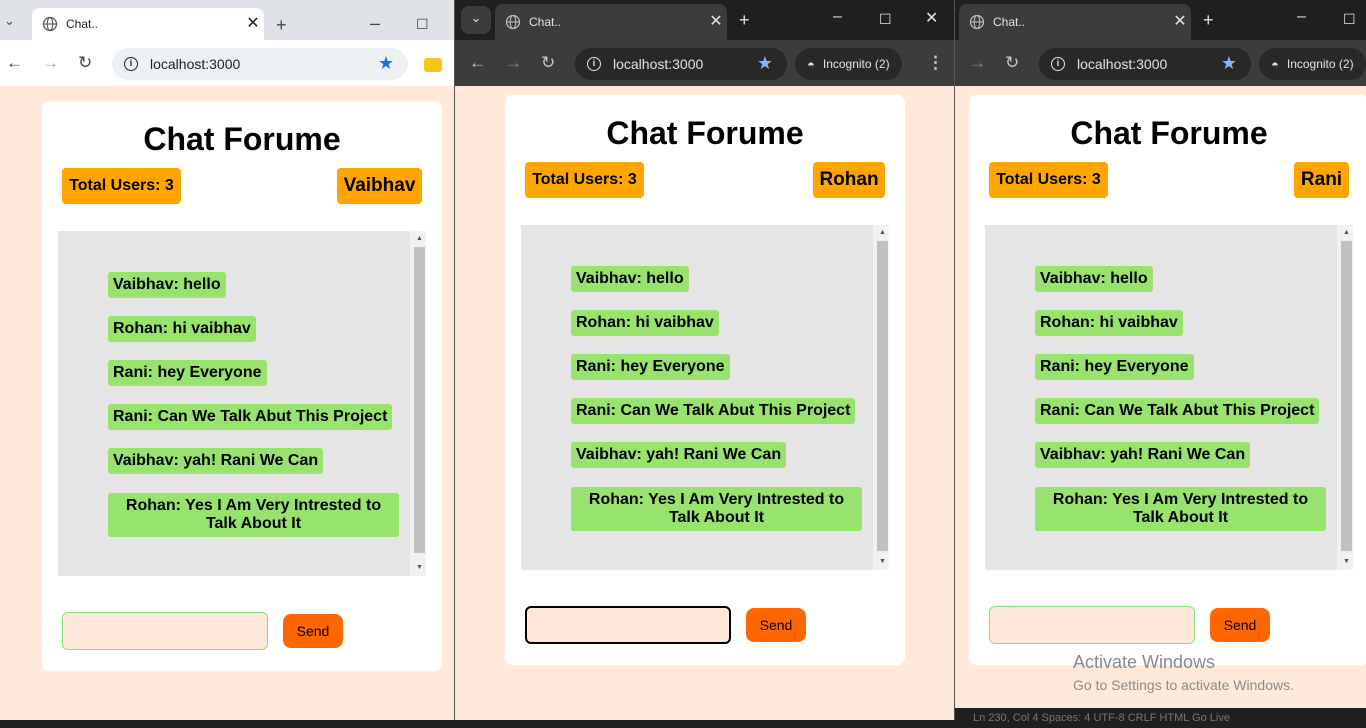 Image resolution: width=1366 pixels, height=728 pixels. What do you see at coordinates (931, 19) in the screenshot?
I see `close-window-icon: ✕` at bounding box center [931, 19].